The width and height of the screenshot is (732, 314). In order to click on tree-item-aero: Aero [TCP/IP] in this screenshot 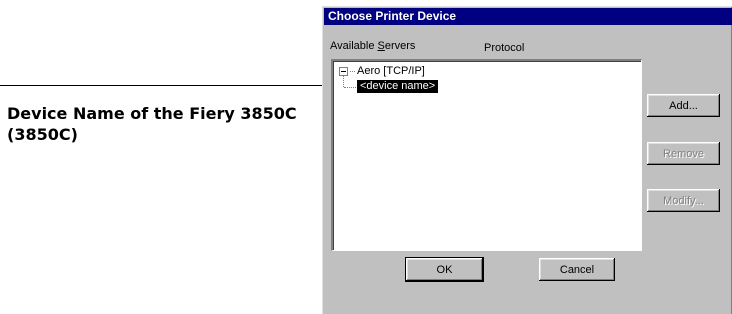, I will do `click(382, 71)`.